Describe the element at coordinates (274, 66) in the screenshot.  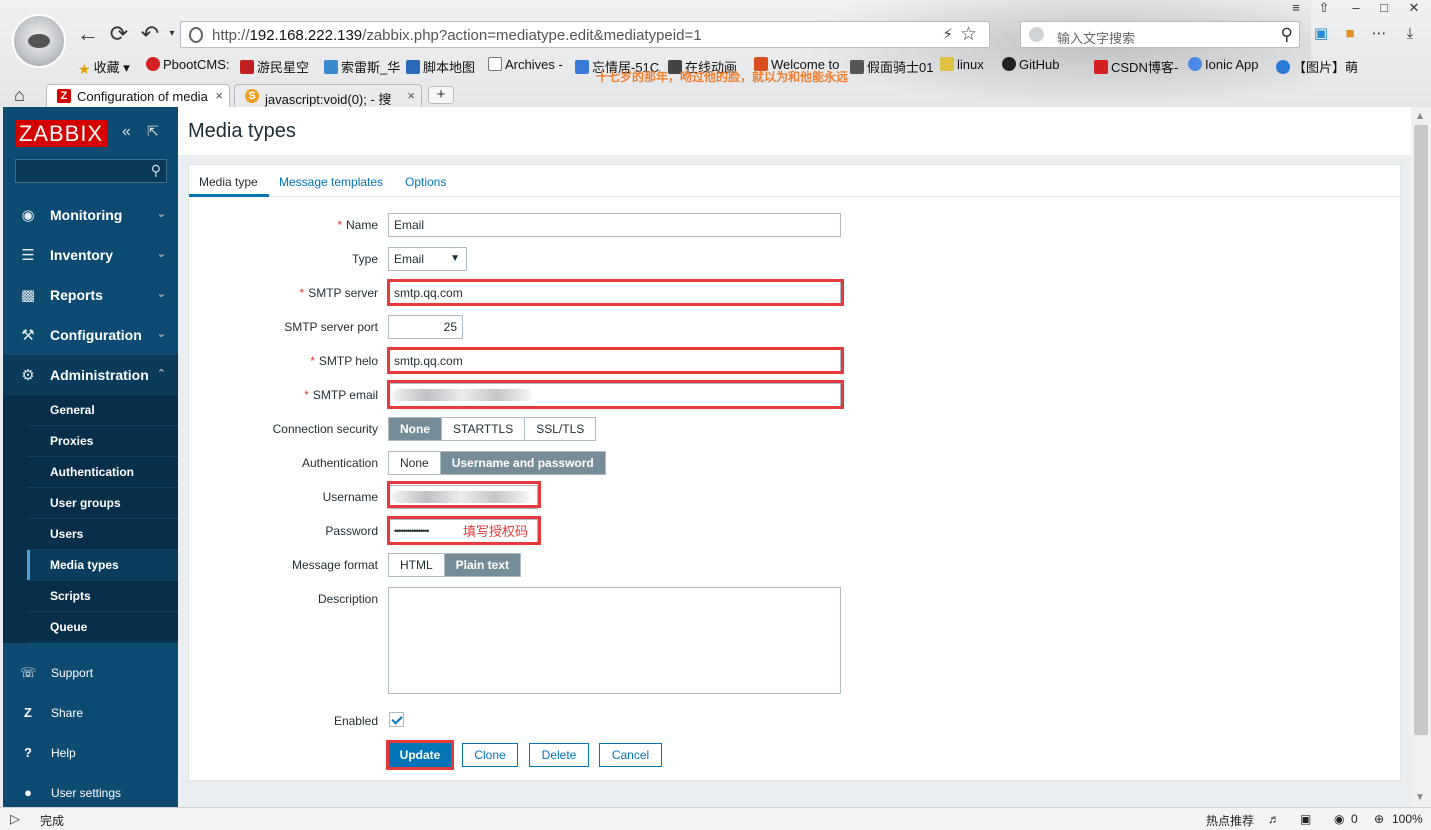
I see `bookmark-item: 游民星空` at that location.